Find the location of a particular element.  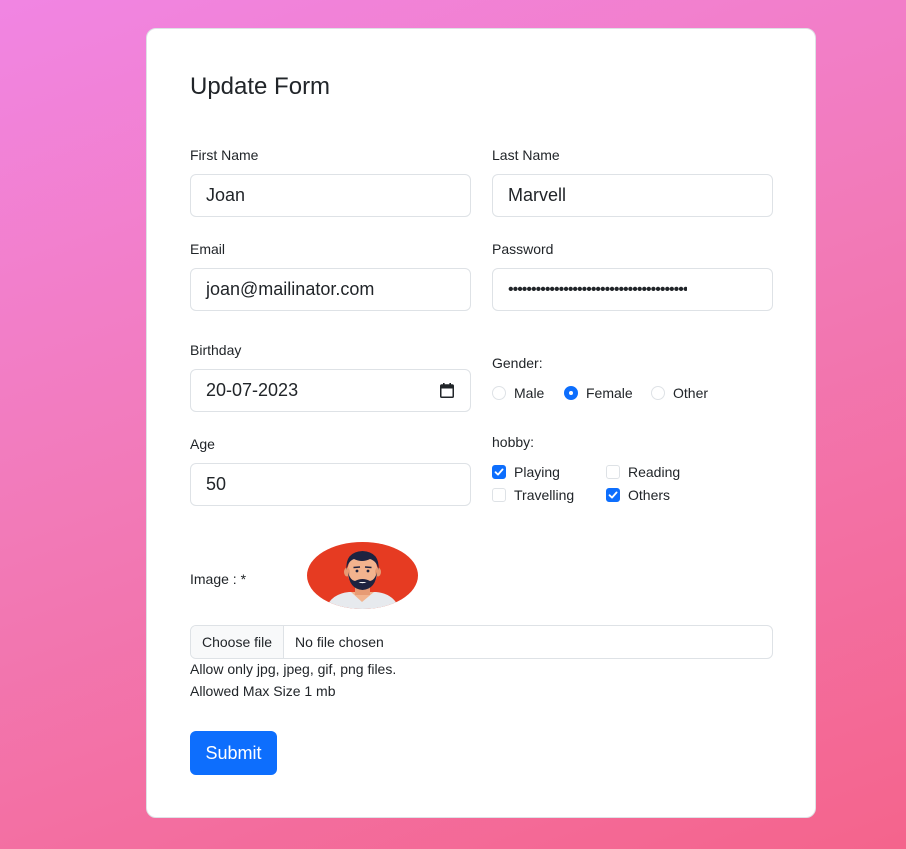

first-name-input: Joan is located at coordinates (330, 195).